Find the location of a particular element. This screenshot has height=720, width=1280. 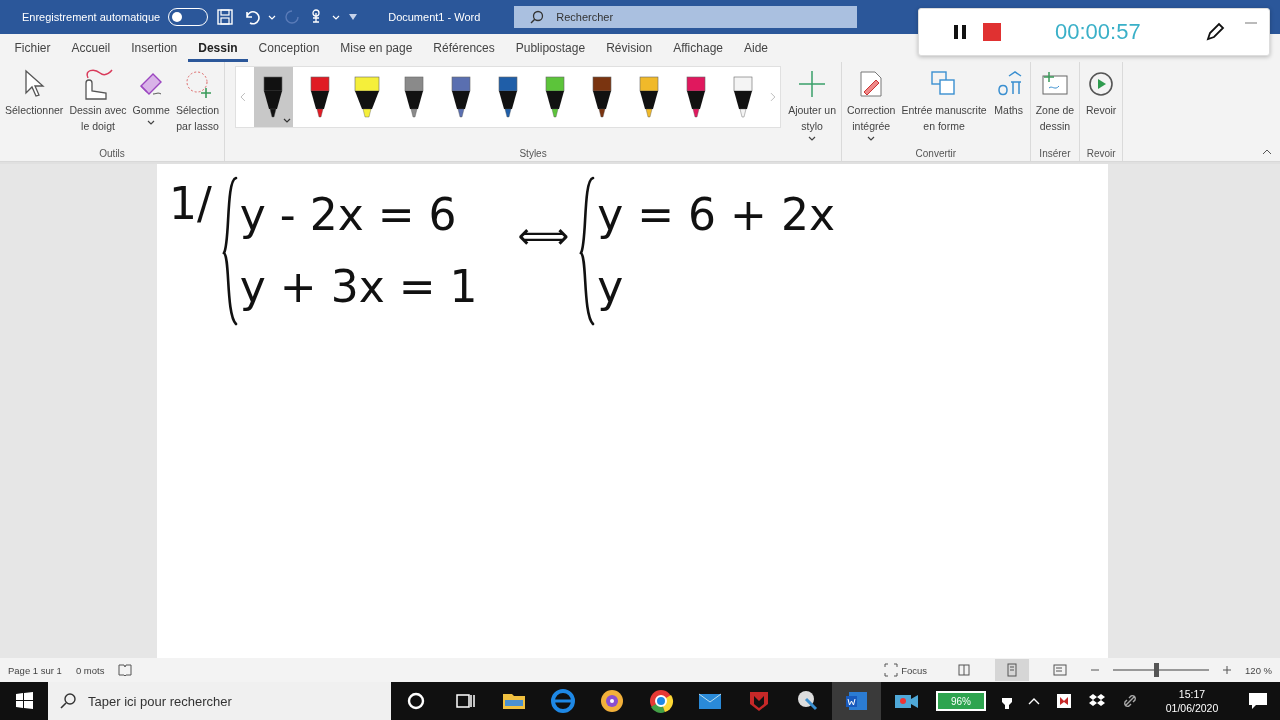

ribbon-button: Sélectionner is located at coordinates (34, 93).